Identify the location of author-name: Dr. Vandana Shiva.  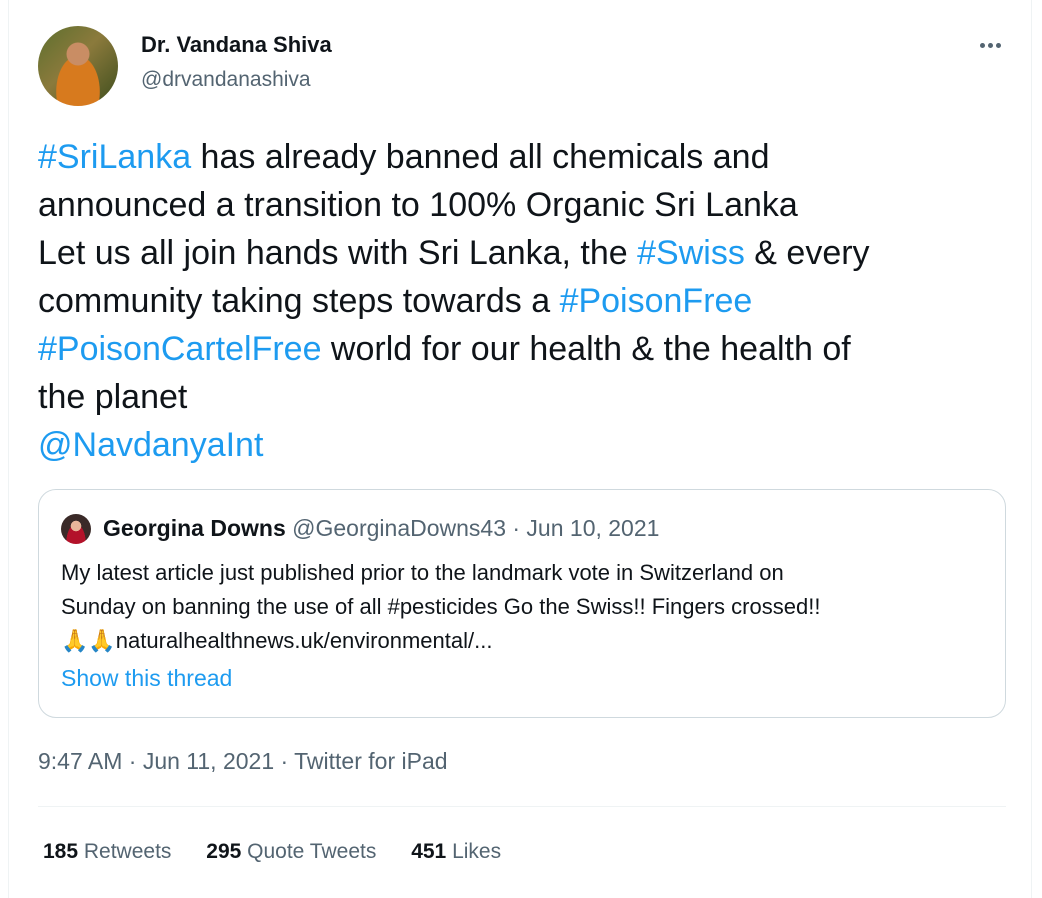
(236, 45).